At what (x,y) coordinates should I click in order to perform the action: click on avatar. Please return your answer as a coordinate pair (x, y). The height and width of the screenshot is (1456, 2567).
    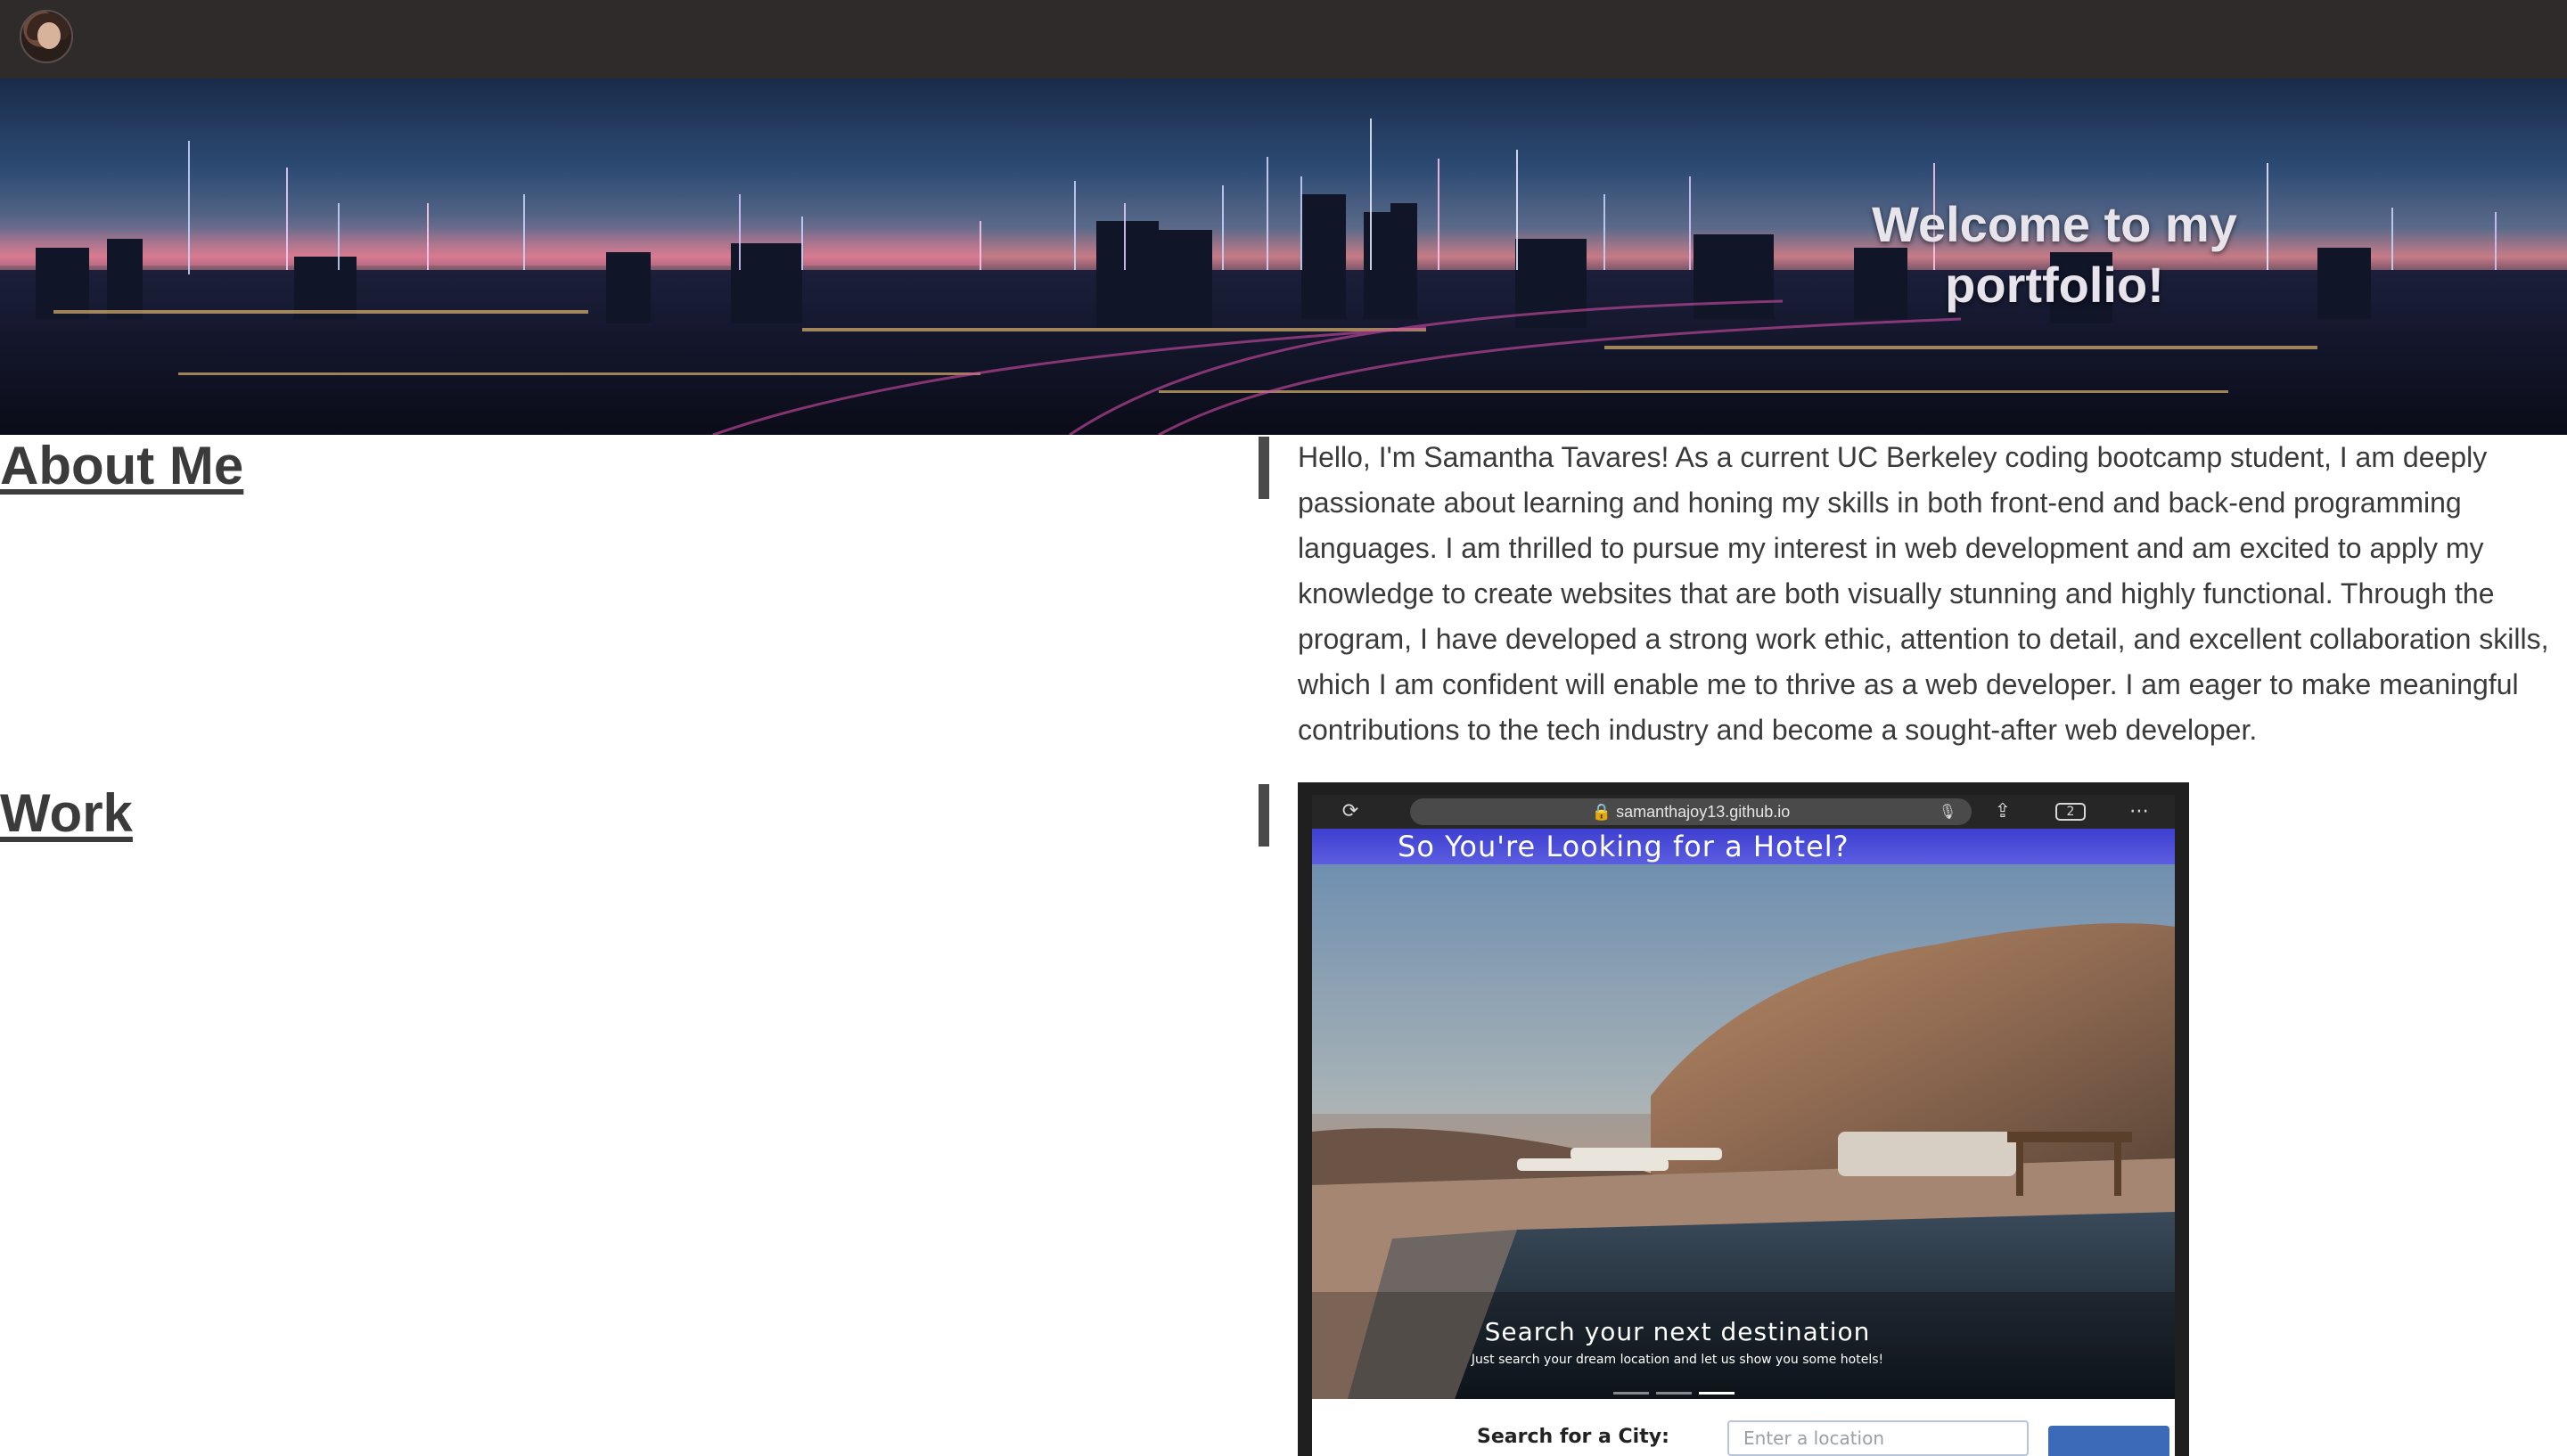
    Looking at the image, I should click on (46, 37).